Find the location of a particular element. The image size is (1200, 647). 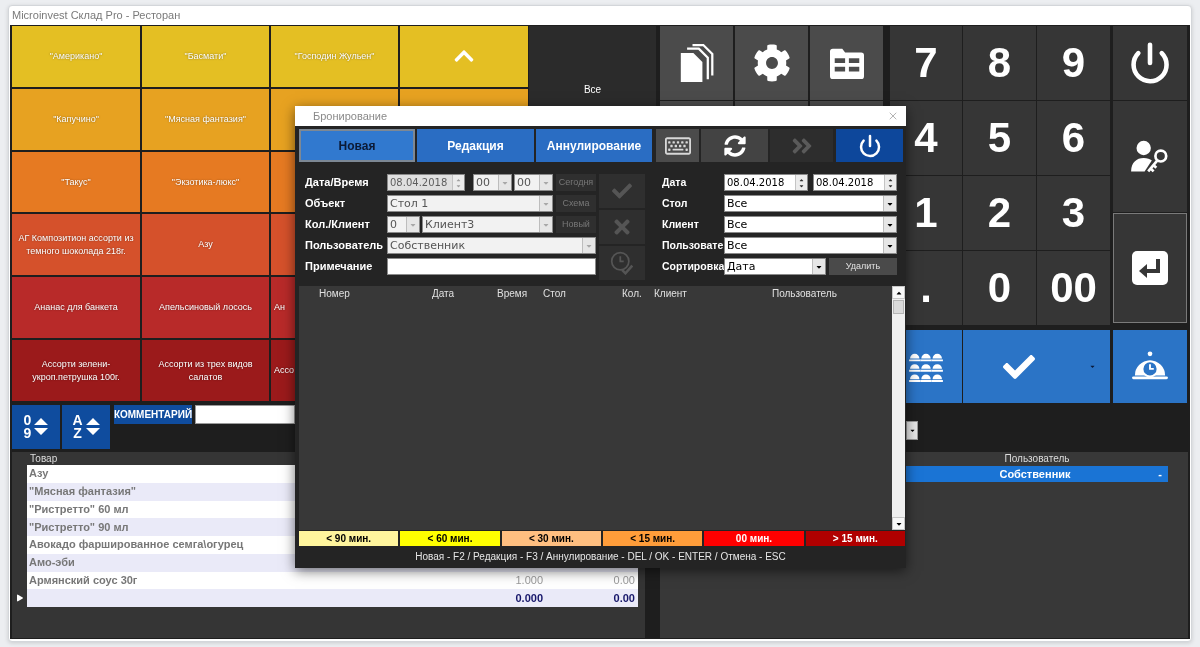

time-legend-chip: < 60 мин. is located at coordinates (450, 538).